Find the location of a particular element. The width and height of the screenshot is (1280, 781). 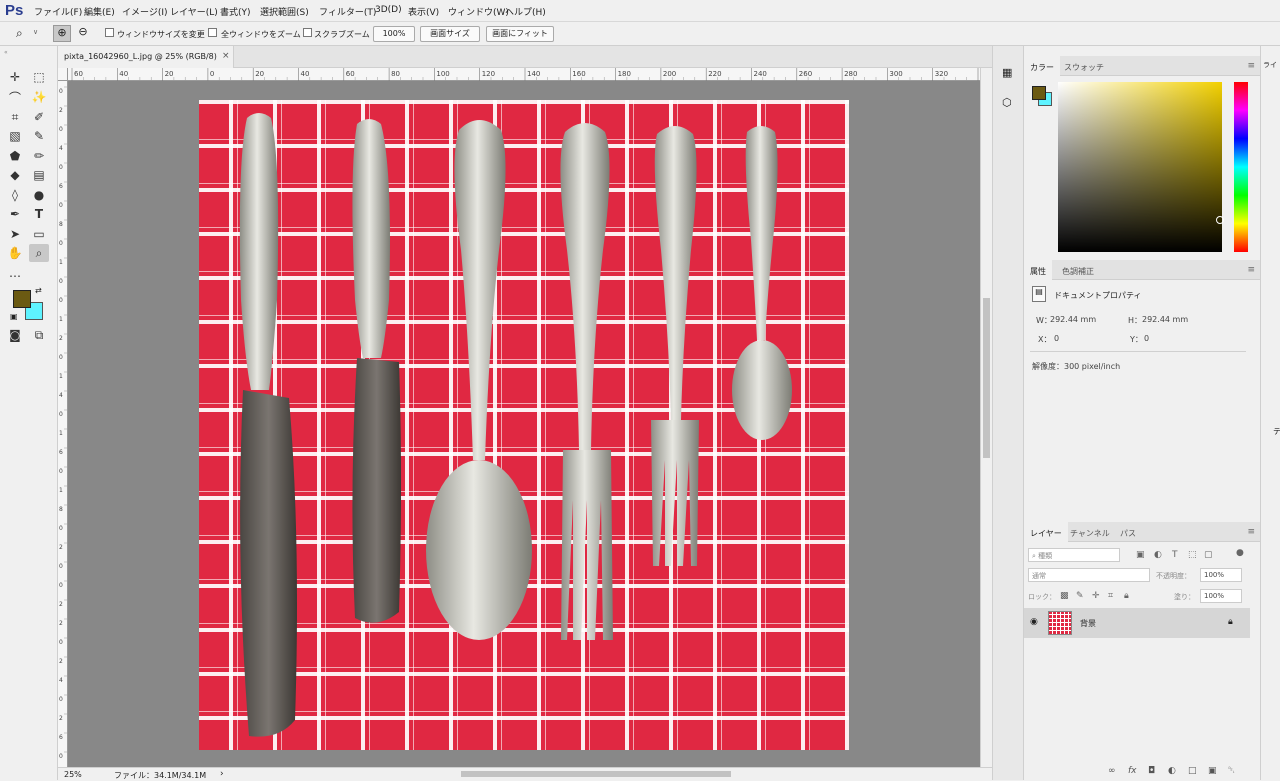

x-value: 0 is located at coordinates (1056, 338).